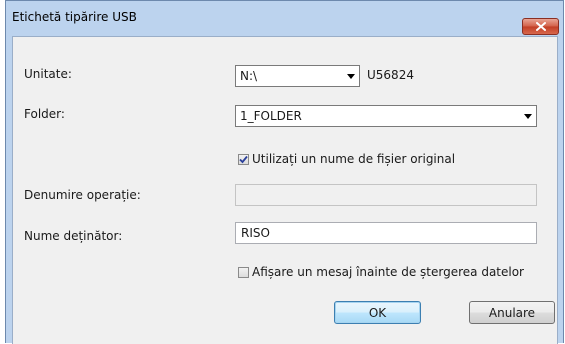  Describe the element at coordinates (512, 312) in the screenshot. I see `cancel-button: Anulare` at that location.